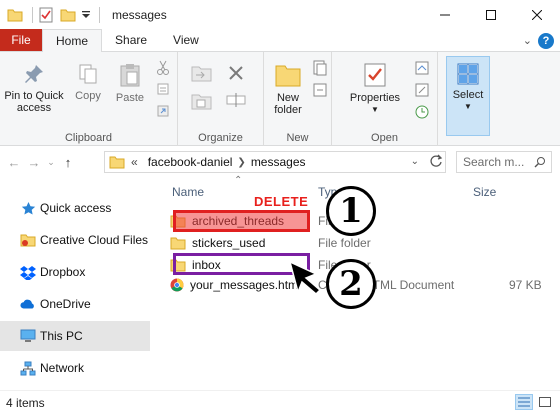 Image resolution: width=560 pixels, height=414 pixels. What do you see at coordinates (288, 104) in the screenshot?
I see `new-folder-label: New folder` at bounding box center [288, 104].